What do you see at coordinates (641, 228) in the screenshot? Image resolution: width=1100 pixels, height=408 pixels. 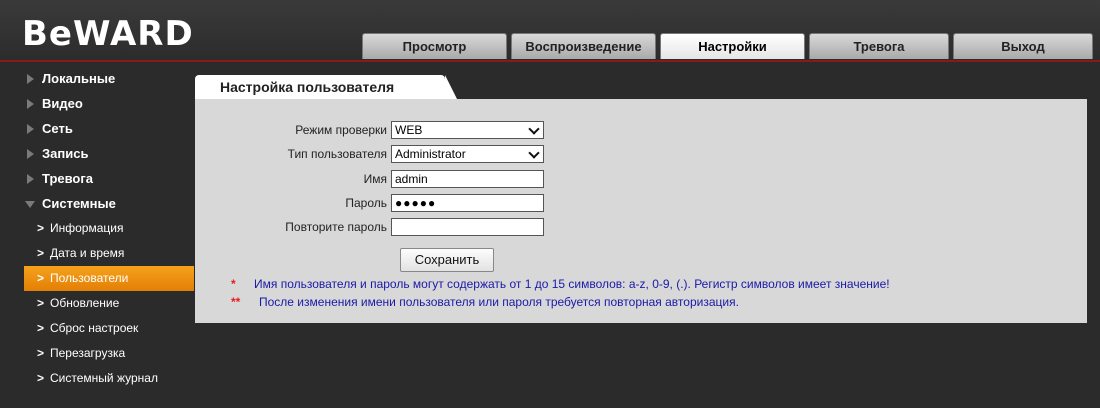 I see `password-repeat-row: Повторите пароль` at bounding box center [641, 228].